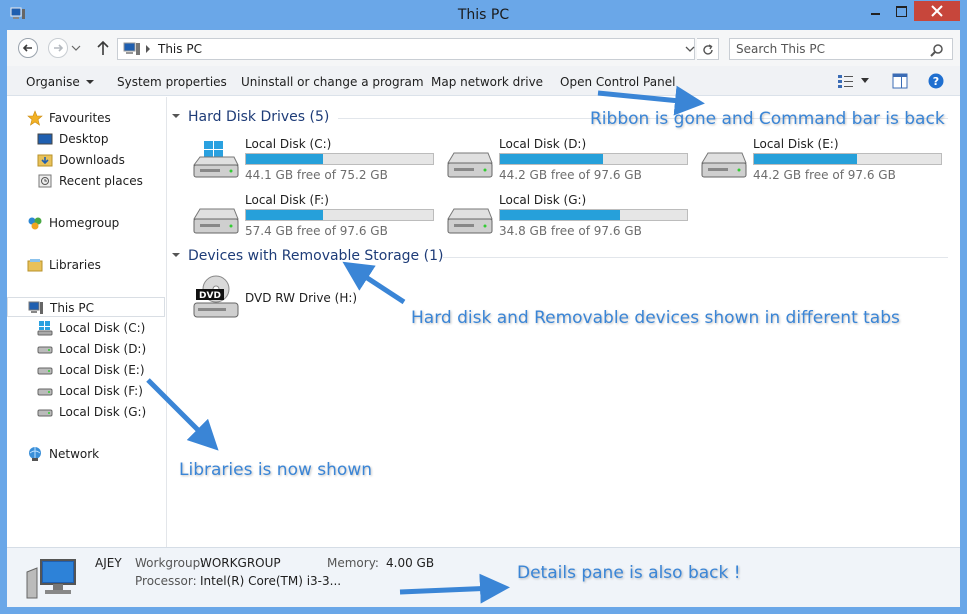  I want to click on forward-arrow-icon, so click(59, 48).